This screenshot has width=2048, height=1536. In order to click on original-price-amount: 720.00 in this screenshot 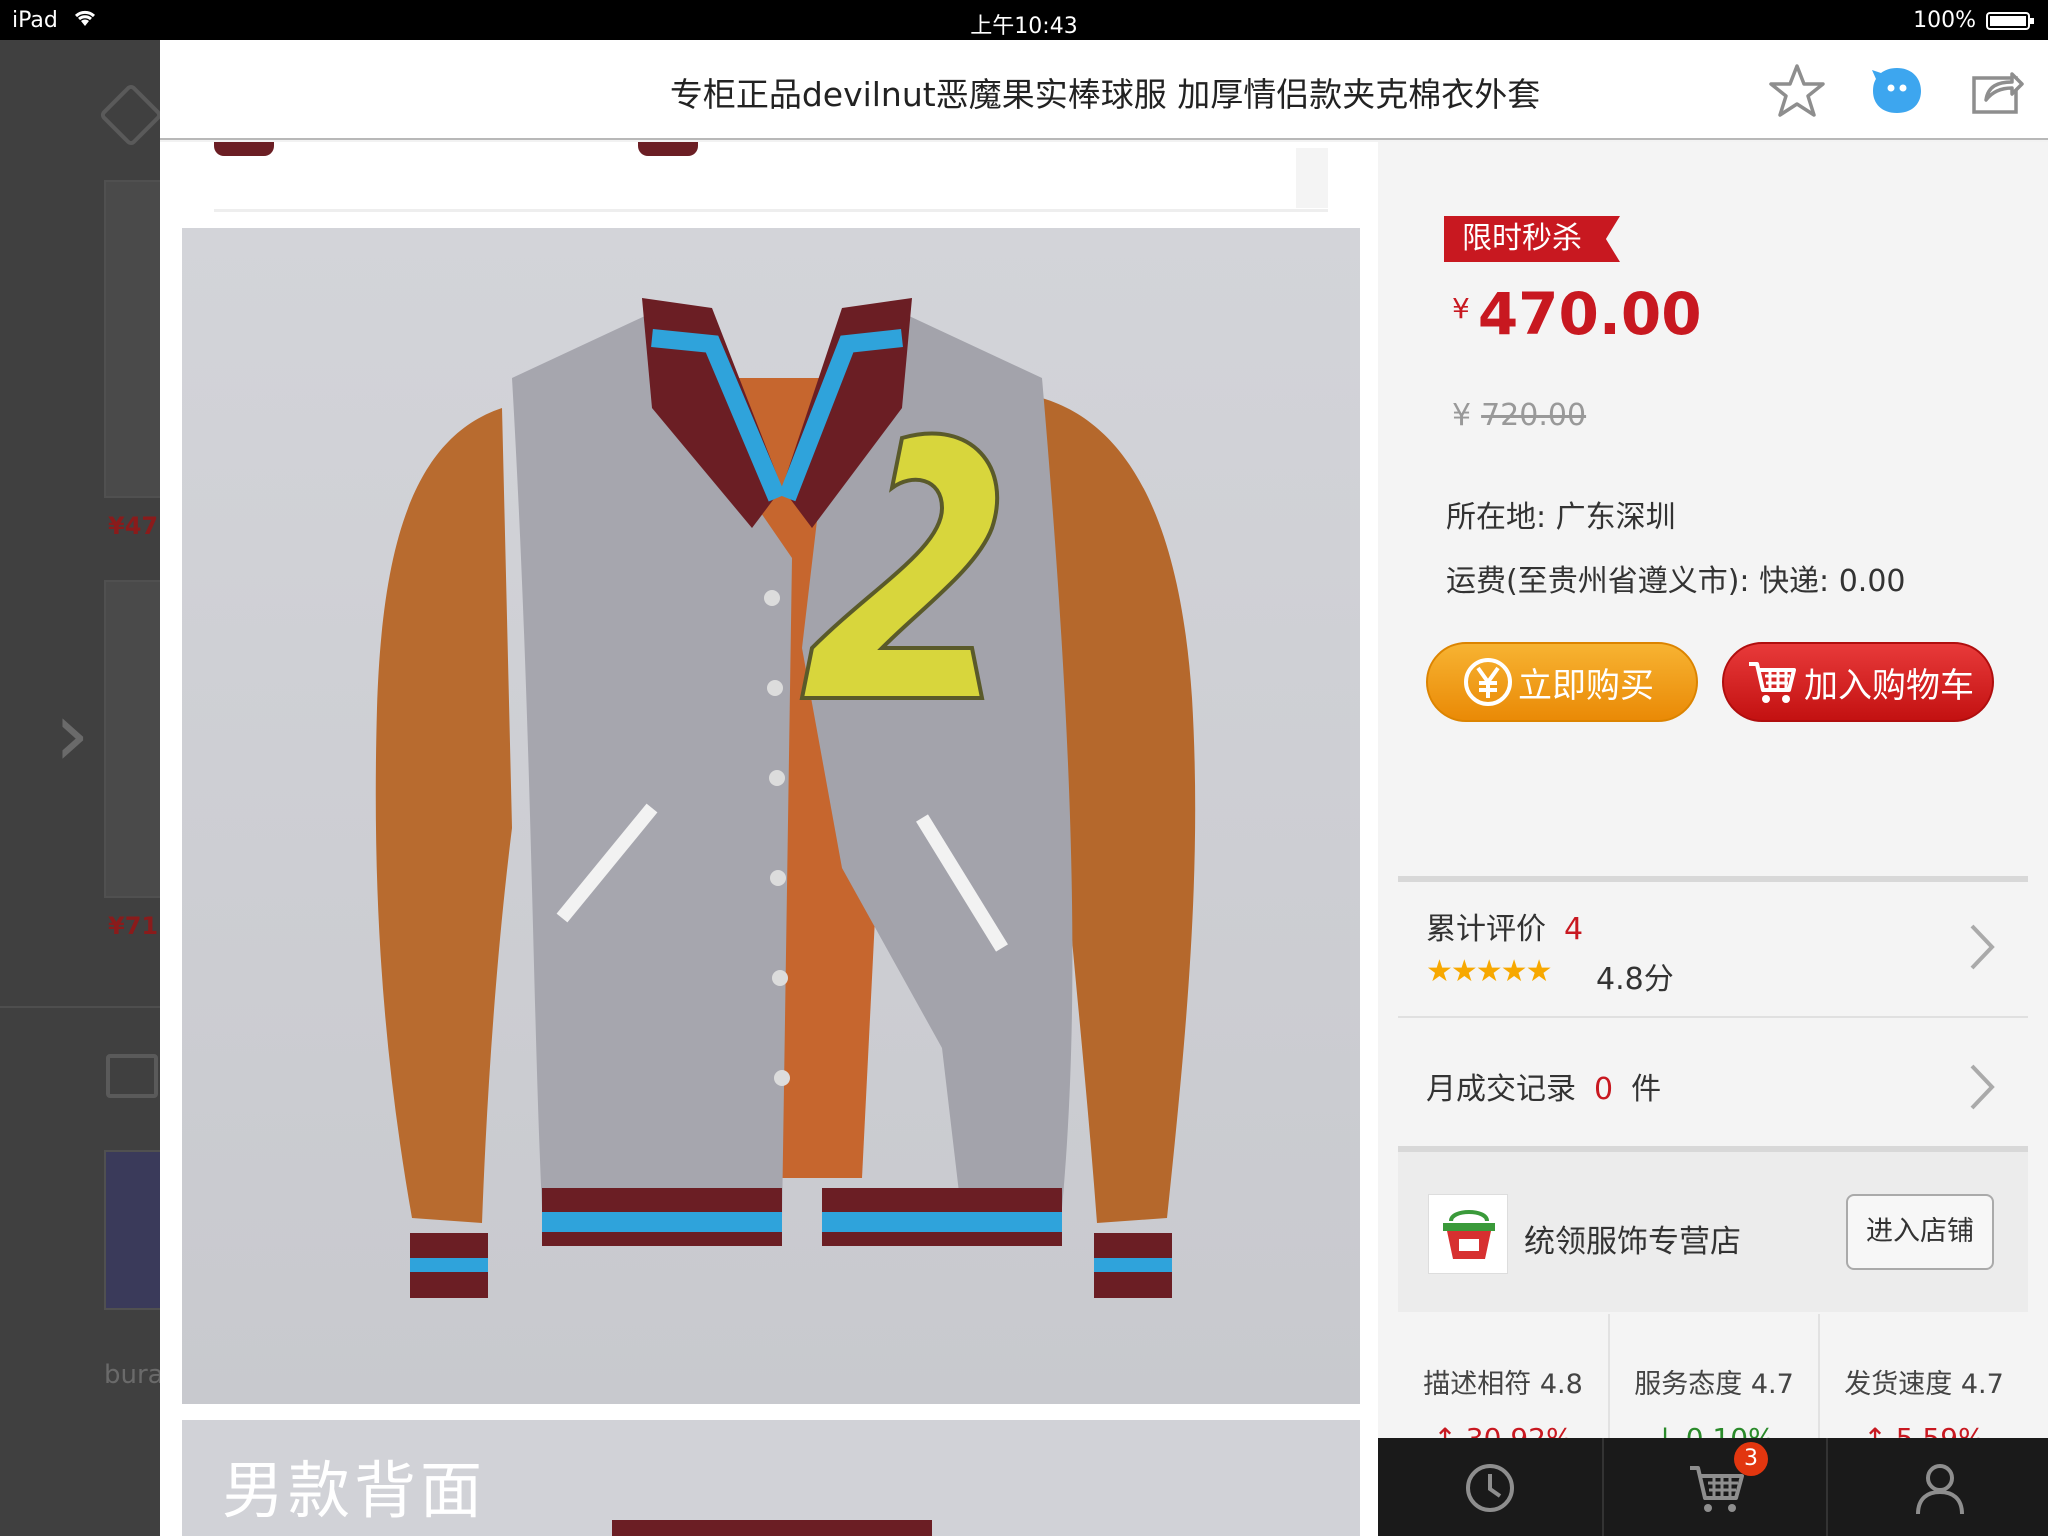, I will do `click(1534, 415)`.